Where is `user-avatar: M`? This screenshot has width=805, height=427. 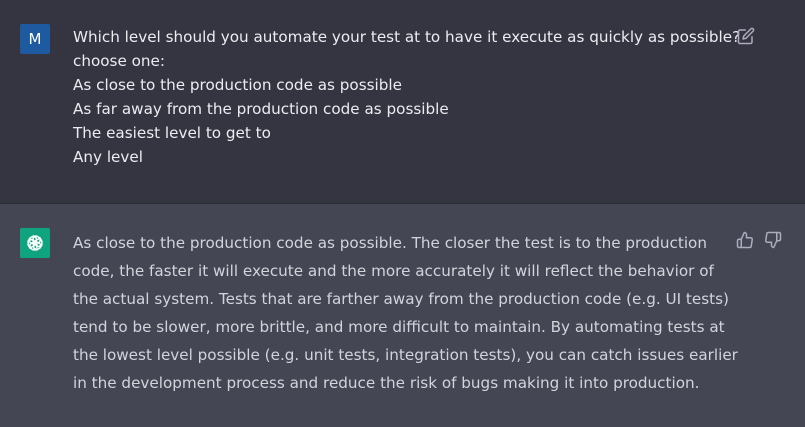 user-avatar: M is located at coordinates (35, 39).